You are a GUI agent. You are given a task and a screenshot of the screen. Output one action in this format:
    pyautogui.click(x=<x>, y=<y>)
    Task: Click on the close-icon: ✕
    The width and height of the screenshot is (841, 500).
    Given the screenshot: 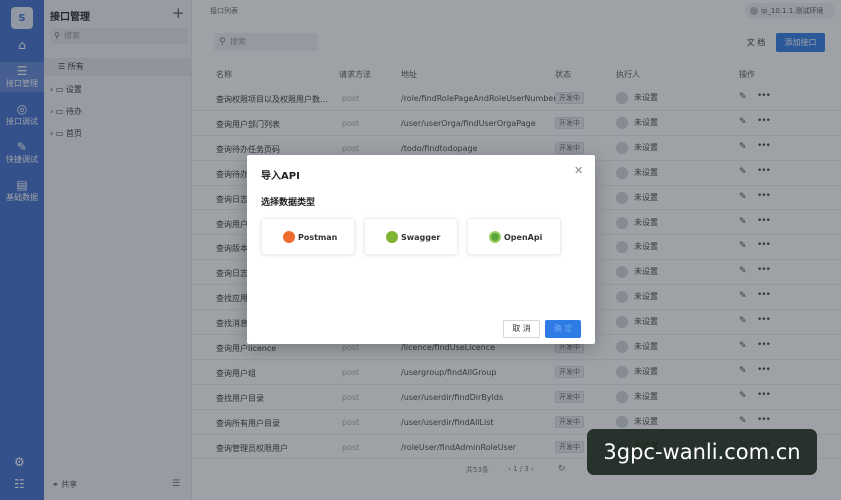 What is the action you would take?
    pyautogui.click(x=578, y=170)
    